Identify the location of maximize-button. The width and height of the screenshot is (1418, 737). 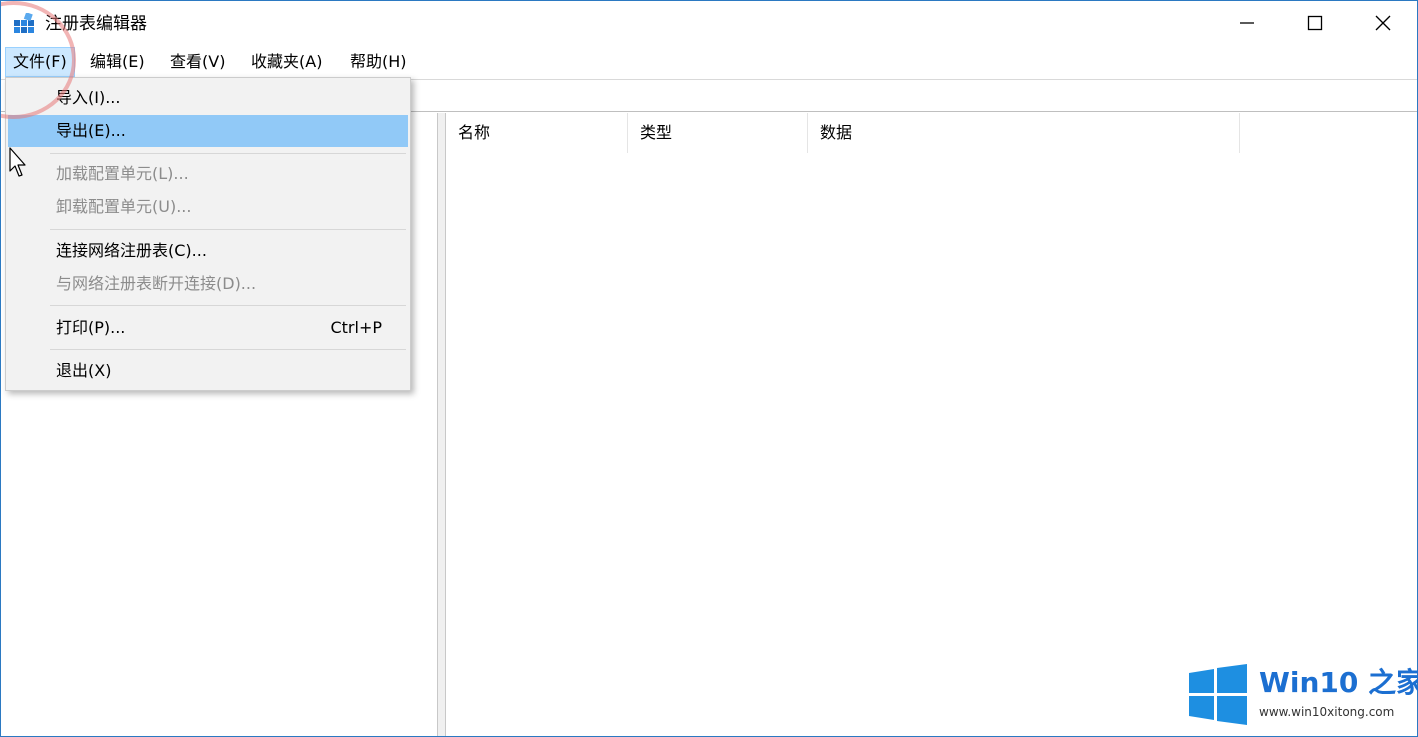
(1315, 23).